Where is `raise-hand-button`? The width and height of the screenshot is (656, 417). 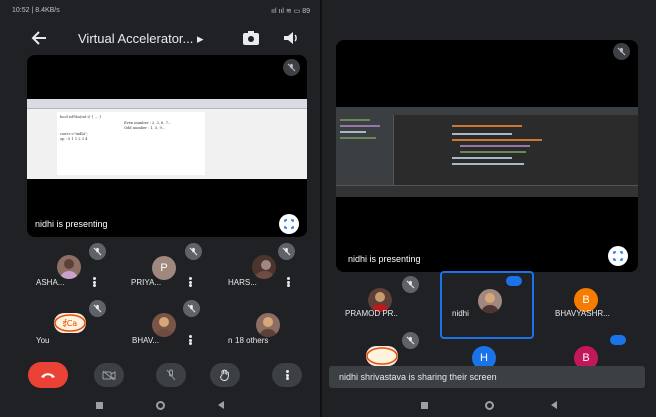 raise-hand-button is located at coordinates (225, 375).